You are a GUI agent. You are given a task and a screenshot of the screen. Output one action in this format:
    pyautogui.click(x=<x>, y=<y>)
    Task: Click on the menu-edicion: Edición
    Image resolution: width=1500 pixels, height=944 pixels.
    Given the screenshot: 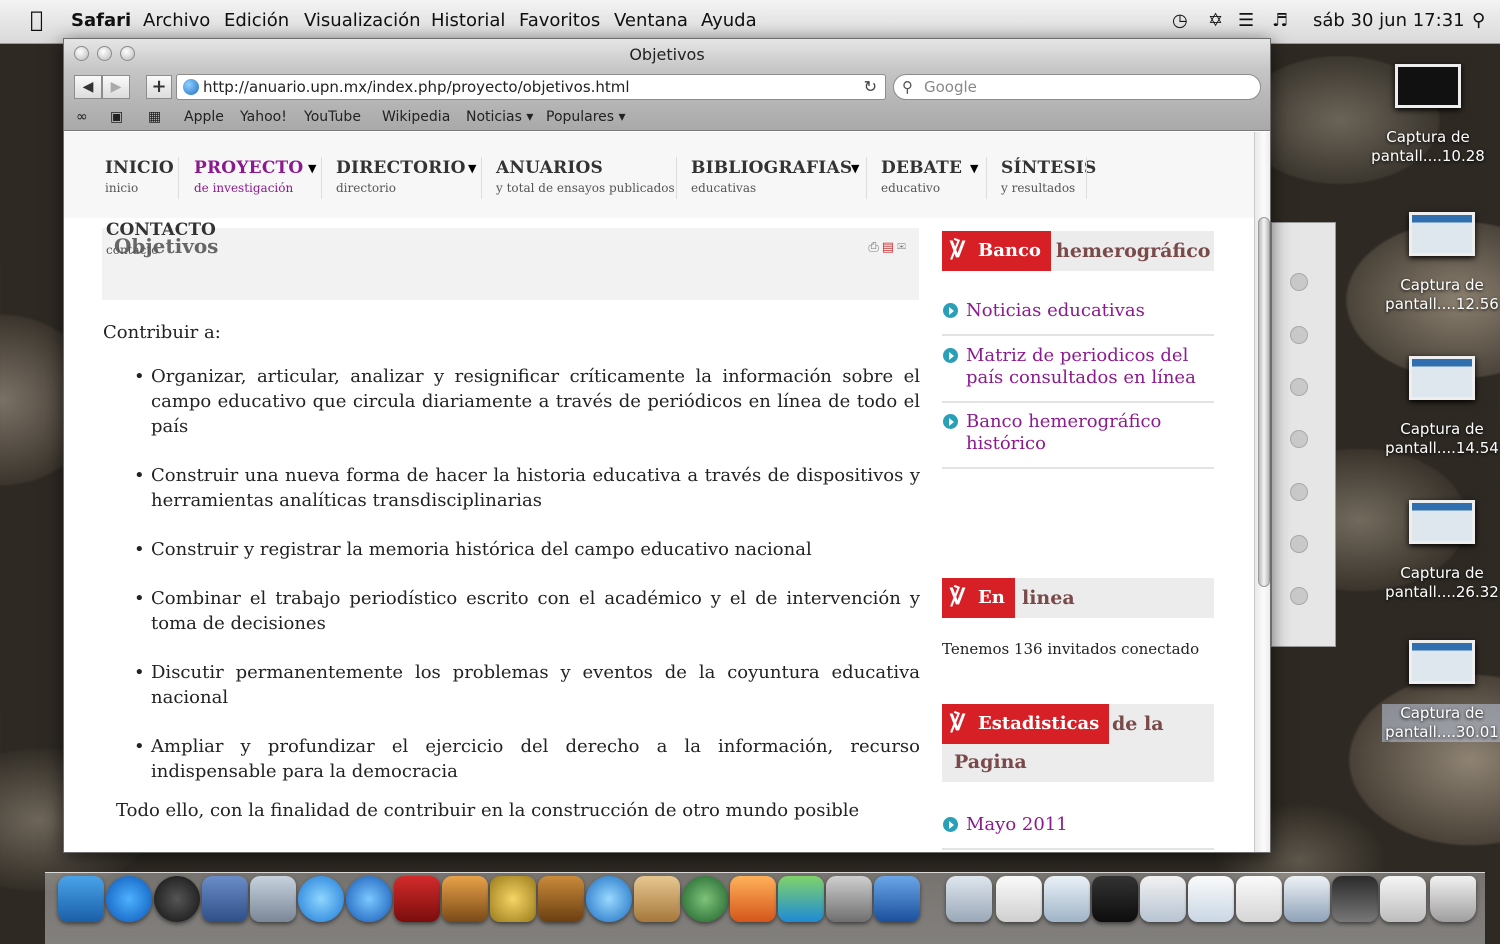 What is the action you would take?
    pyautogui.click(x=256, y=20)
    